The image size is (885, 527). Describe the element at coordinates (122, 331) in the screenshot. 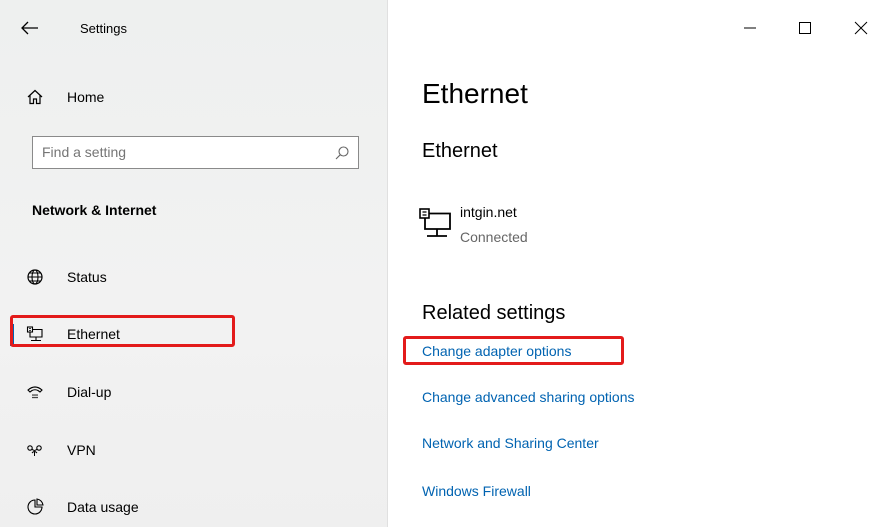

I see `ethernet-highlight-box` at that location.